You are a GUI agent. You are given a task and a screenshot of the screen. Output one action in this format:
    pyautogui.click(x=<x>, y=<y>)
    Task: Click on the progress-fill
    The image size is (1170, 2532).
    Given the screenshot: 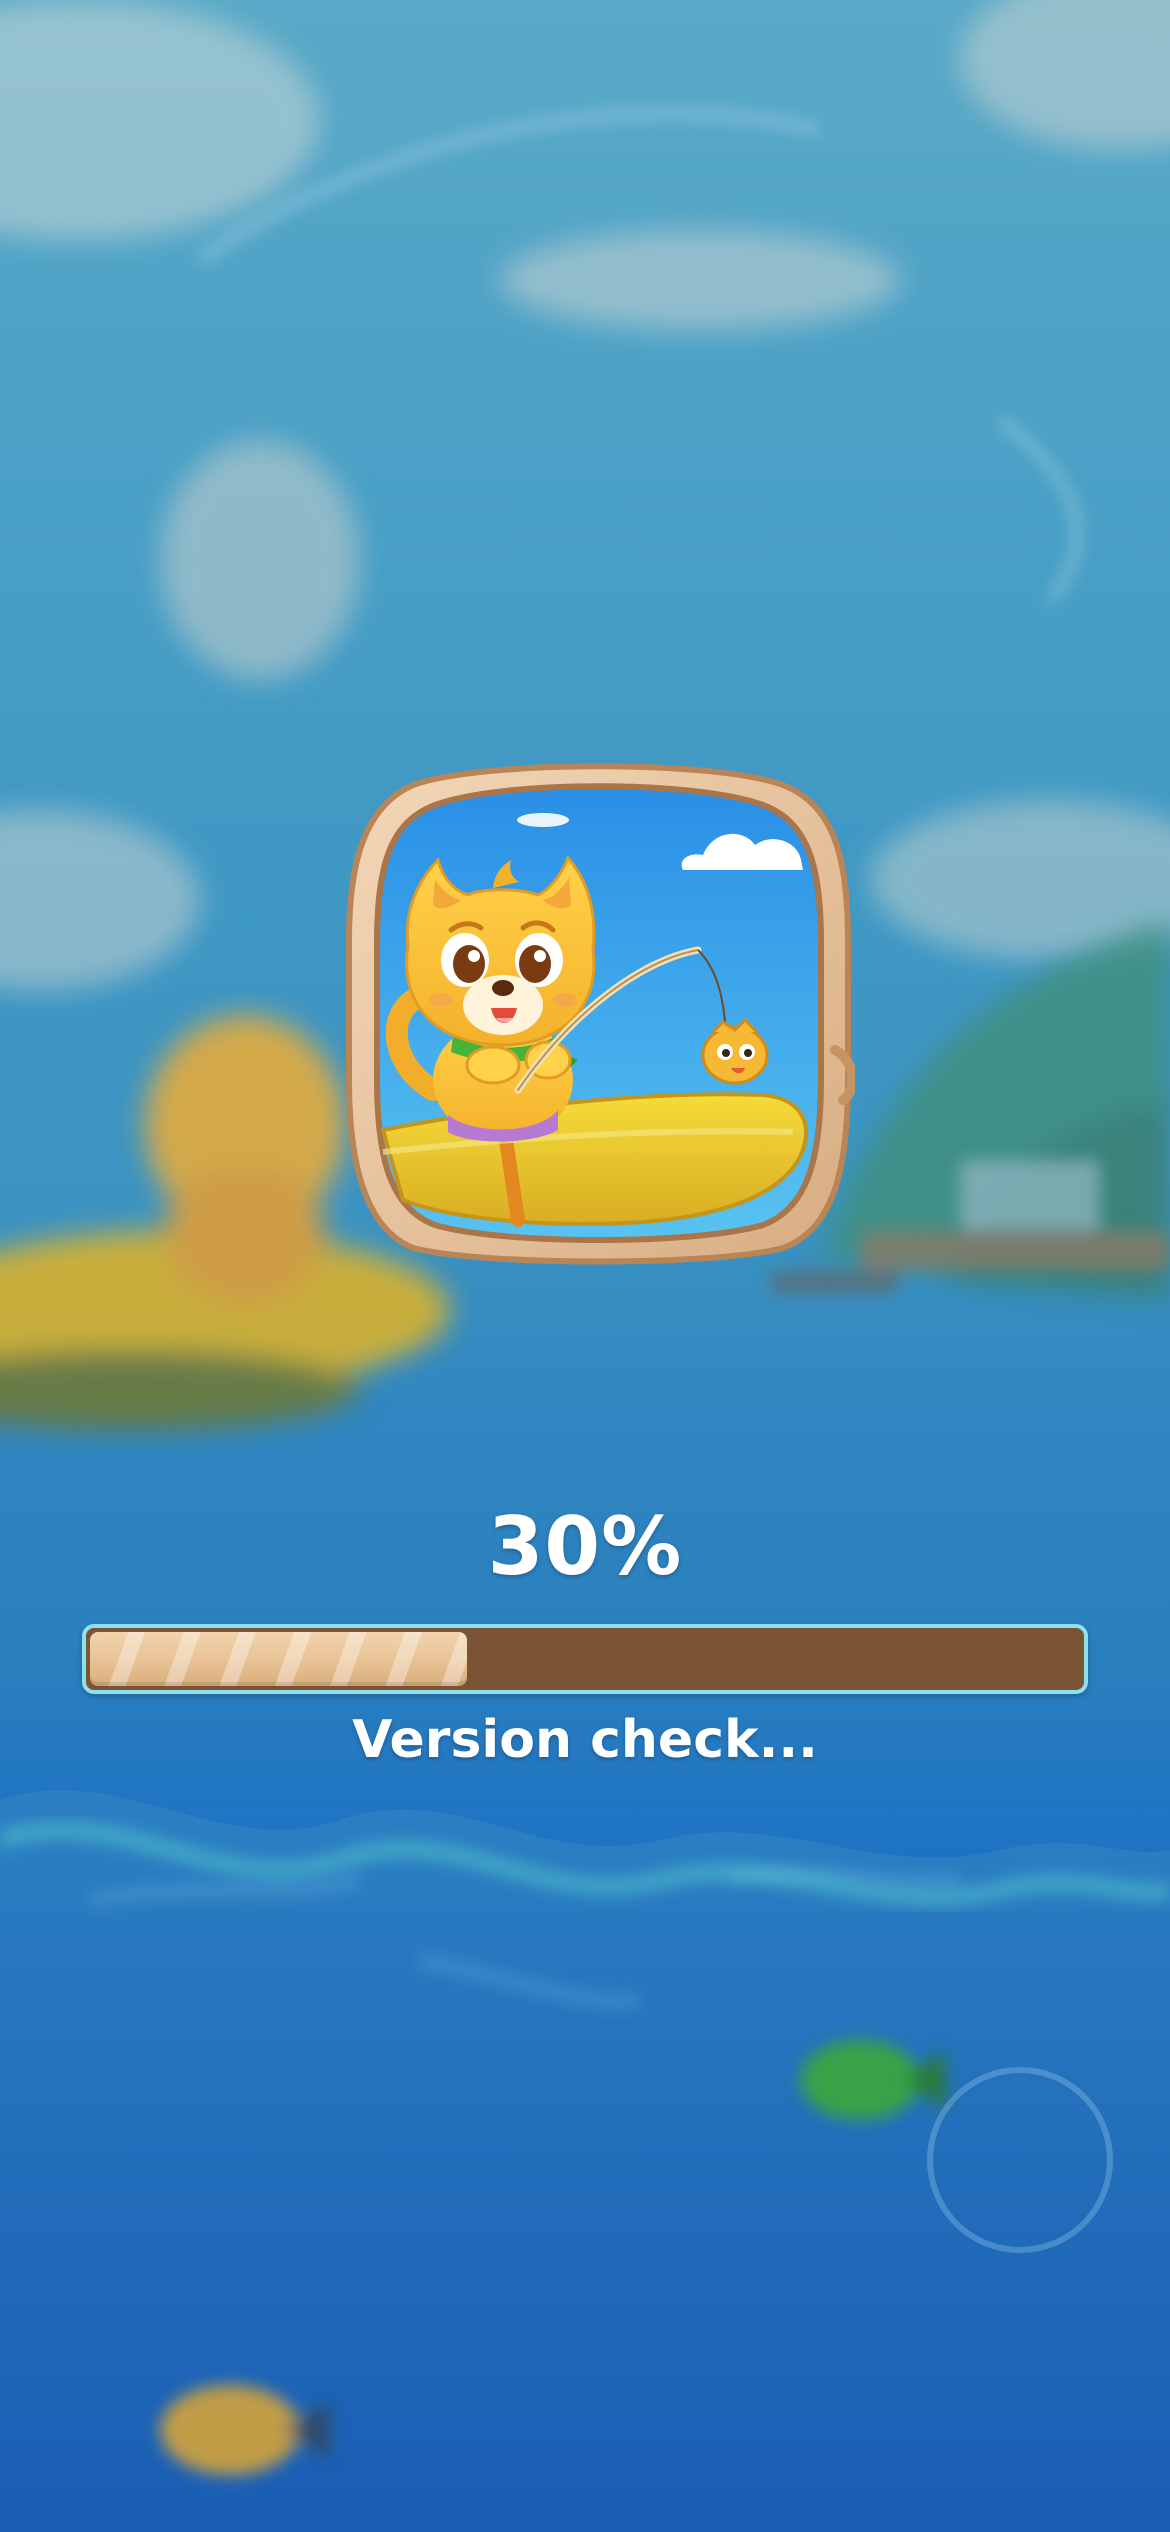 What is the action you would take?
    pyautogui.click(x=278, y=1659)
    